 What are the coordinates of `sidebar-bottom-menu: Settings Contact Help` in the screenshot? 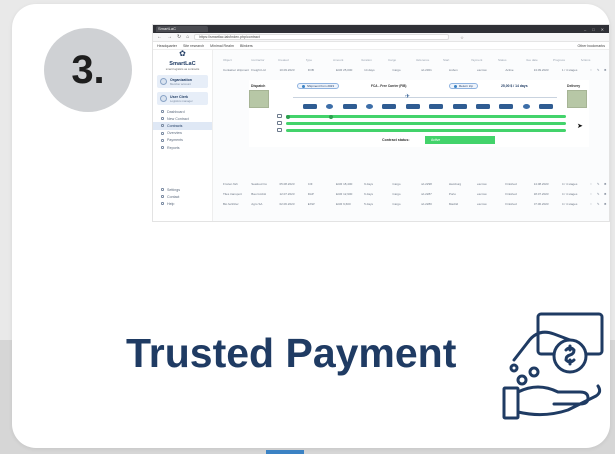 It's located at (183, 197).